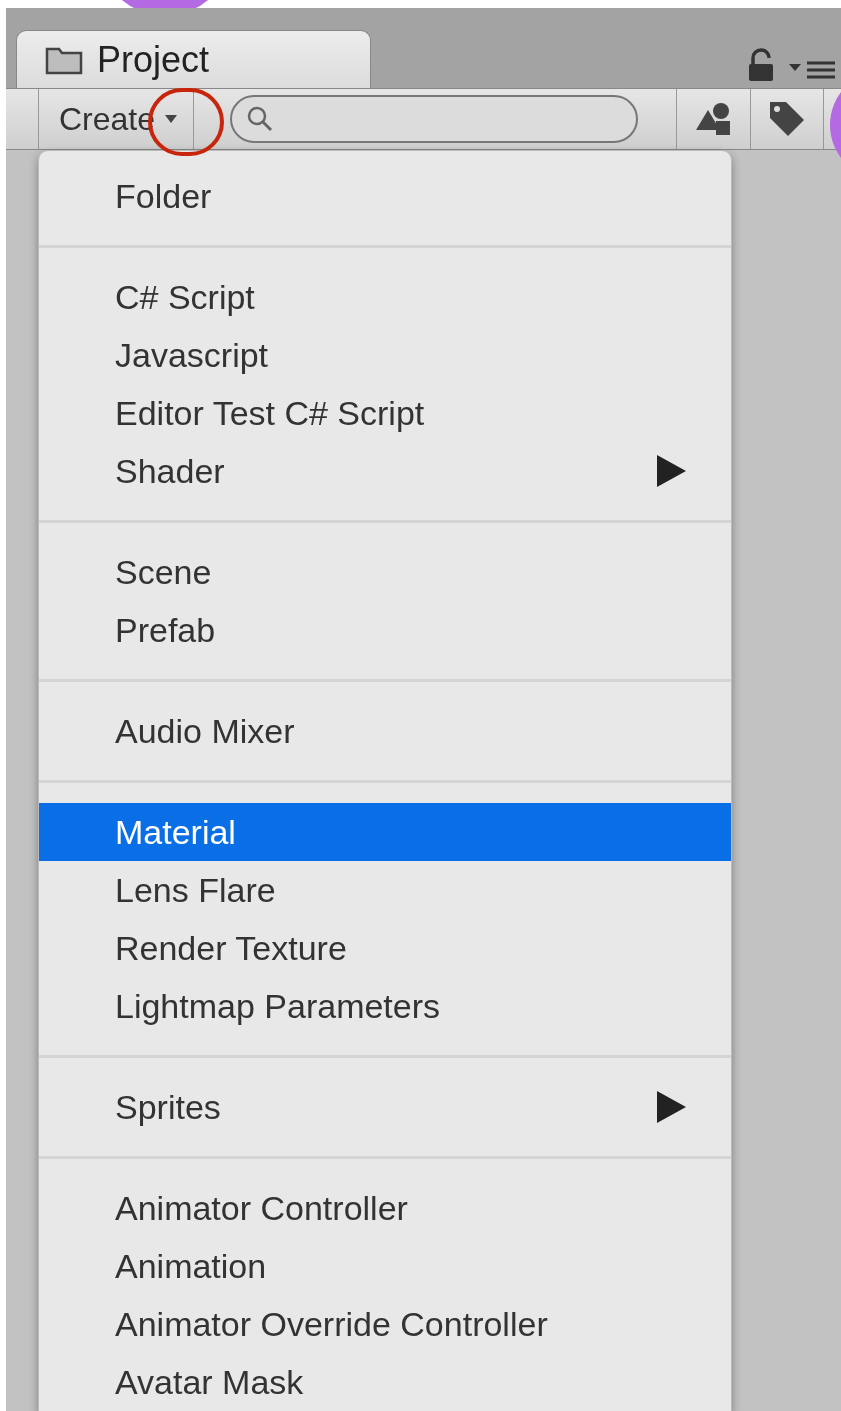 The height and width of the screenshot is (1411, 841). What do you see at coordinates (385, 196) in the screenshot?
I see `menu-item: Folder` at bounding box center [385, 196].